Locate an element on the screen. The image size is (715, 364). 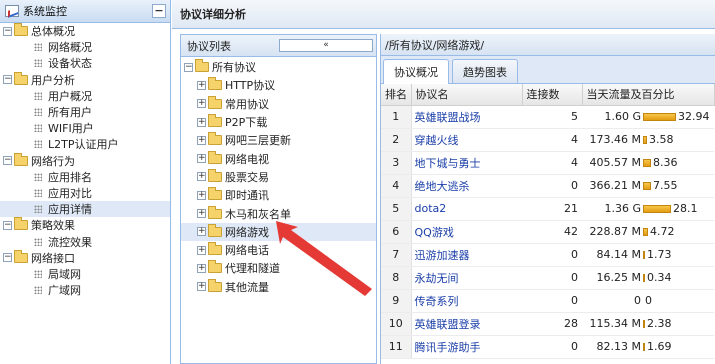
protocol-tree-item: + 即时通讯 is located at coordinates (278, 195).